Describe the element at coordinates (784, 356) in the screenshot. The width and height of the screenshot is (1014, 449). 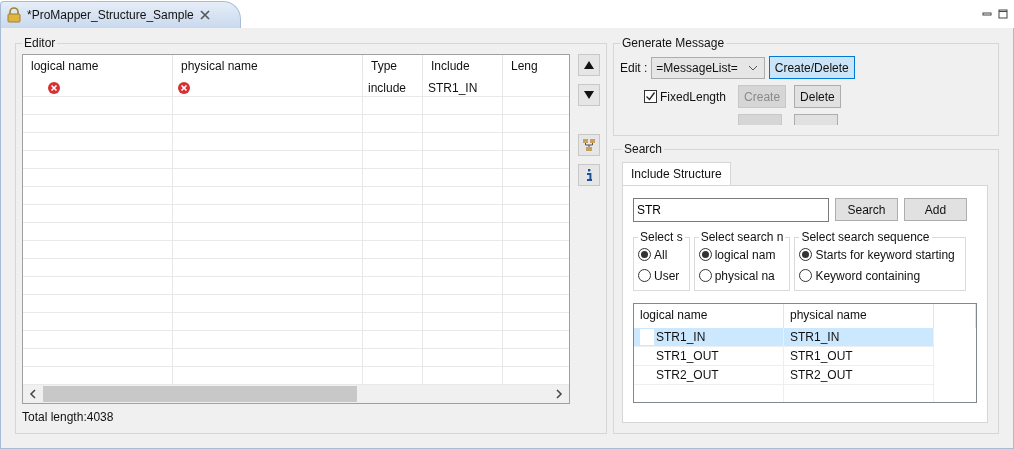
I see `result-row: STR1_OUT STR1_OUT` at that location.